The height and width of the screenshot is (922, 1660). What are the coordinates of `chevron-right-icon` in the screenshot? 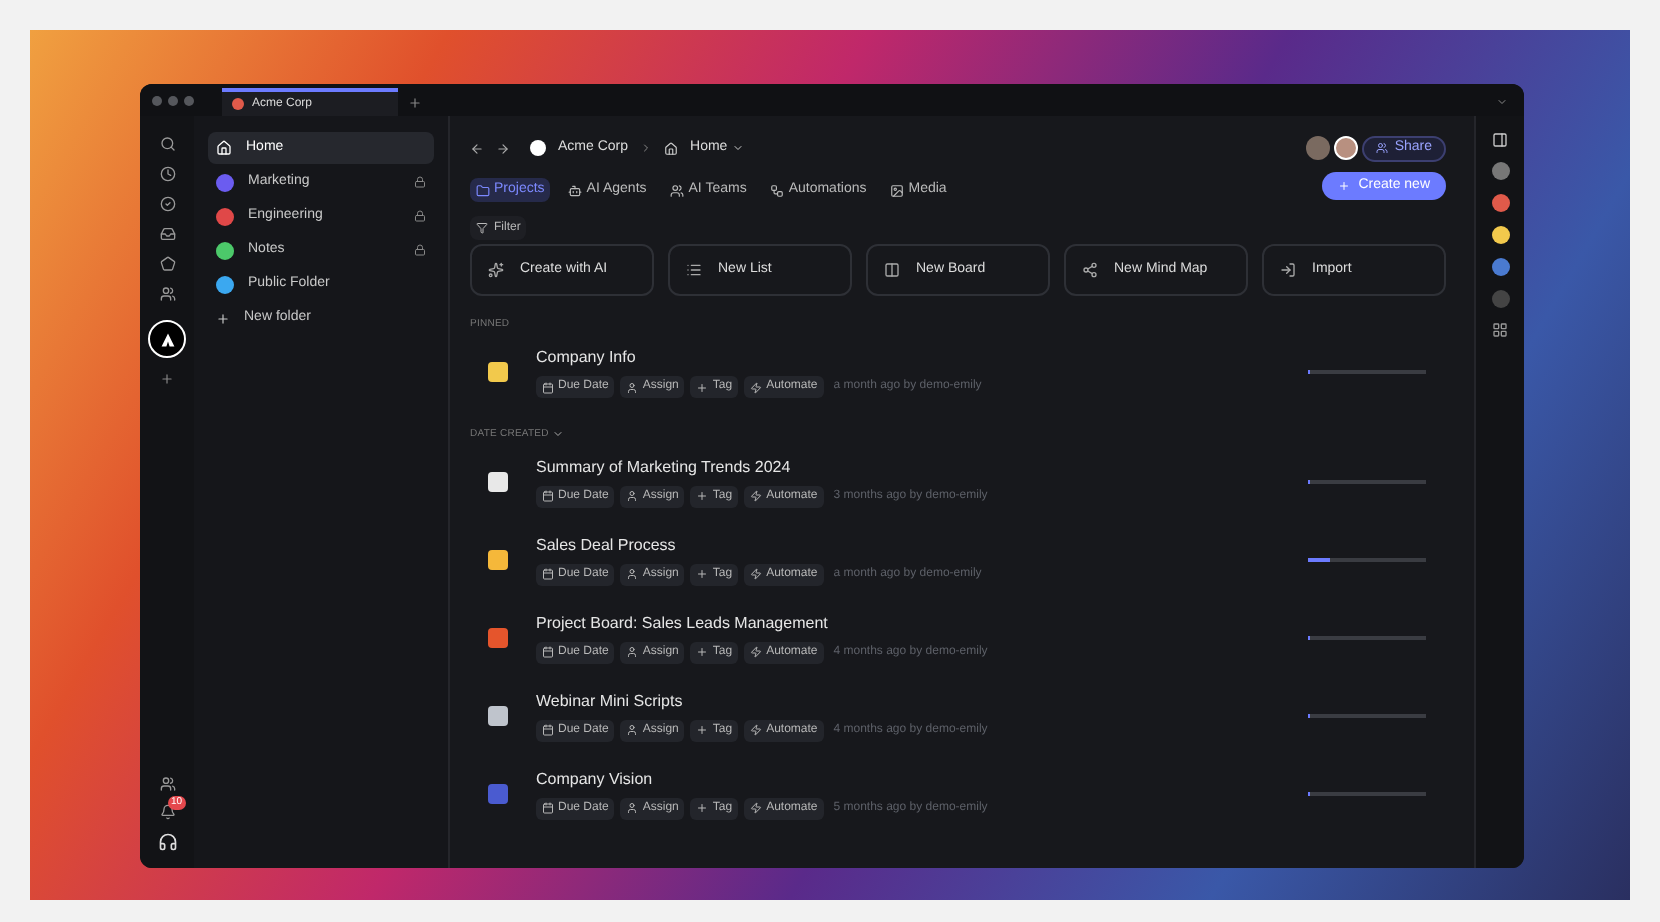 It's located at (646, 148).